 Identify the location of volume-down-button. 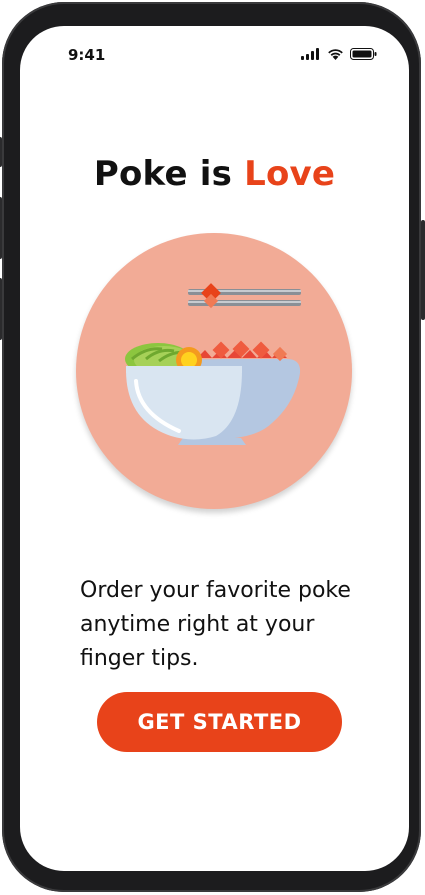
(1, 309).